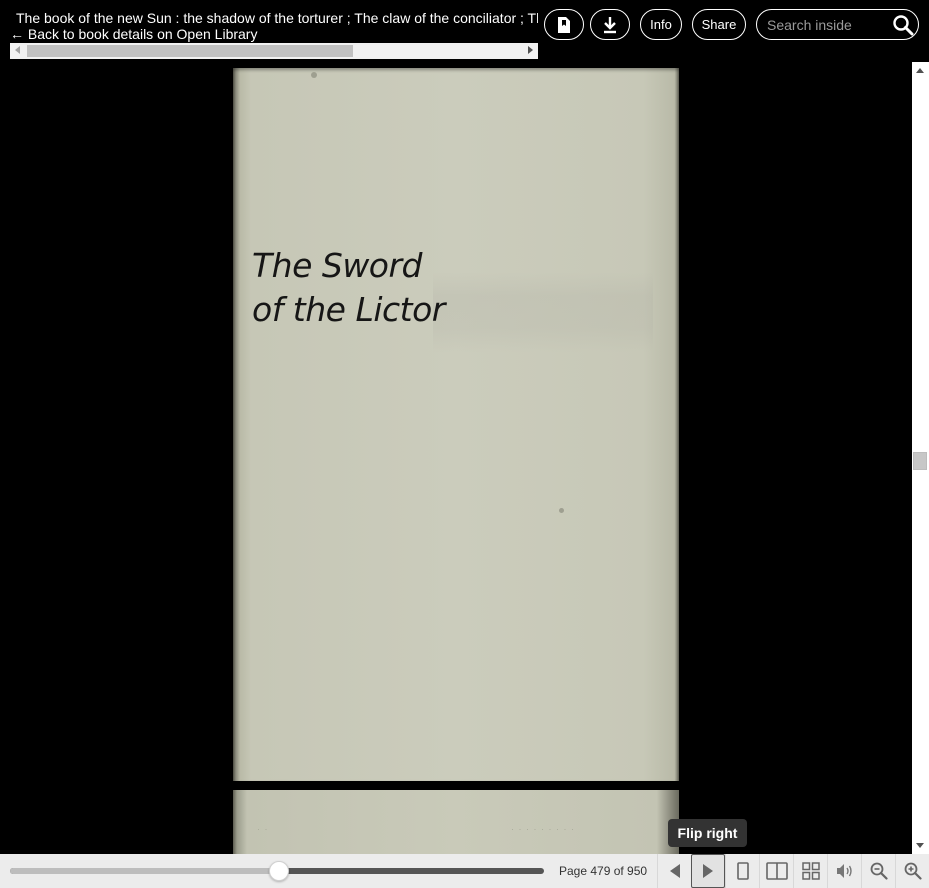 The width and height of the screenshot is (929, 888). What do you see at coordinates (827, 25) in the screenshot?
I see `search-input` at bounding box center [827, 25].